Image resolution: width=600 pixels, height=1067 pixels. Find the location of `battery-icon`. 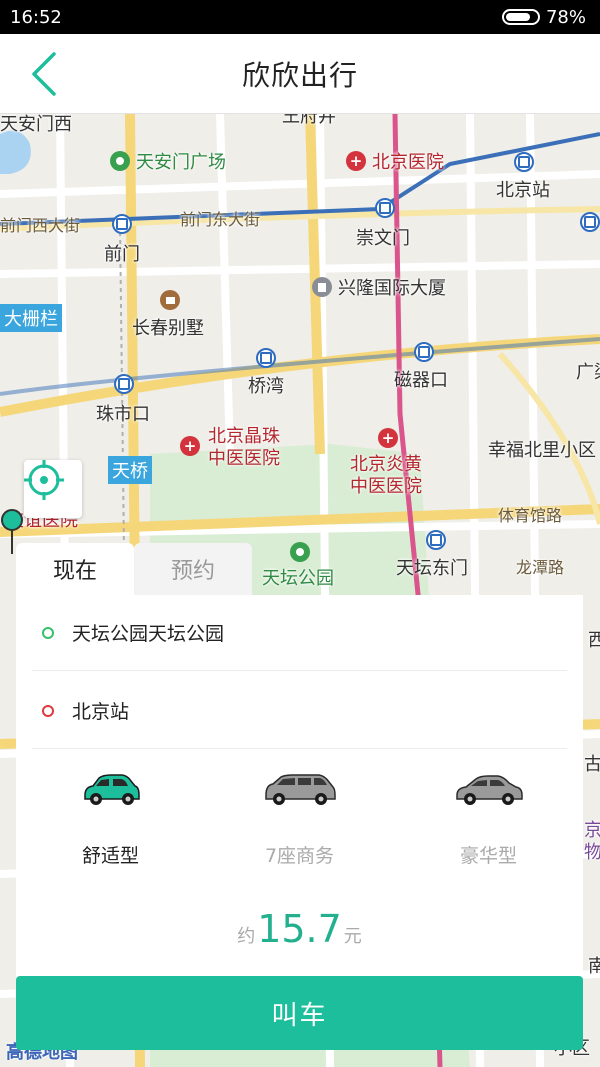

battery-icon is located at coordinates (520, 17).